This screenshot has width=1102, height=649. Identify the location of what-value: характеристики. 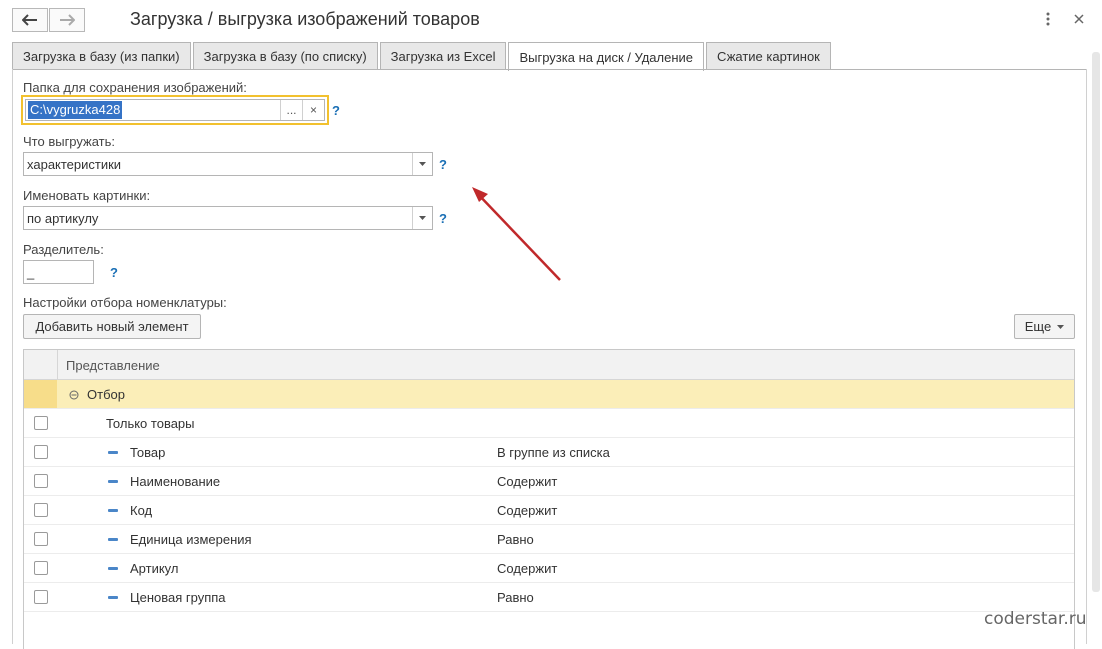
(74, 164).